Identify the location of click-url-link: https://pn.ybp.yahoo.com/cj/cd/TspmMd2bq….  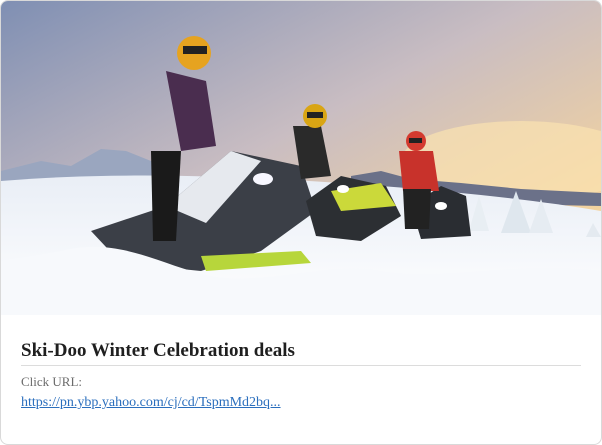
(151, 403).